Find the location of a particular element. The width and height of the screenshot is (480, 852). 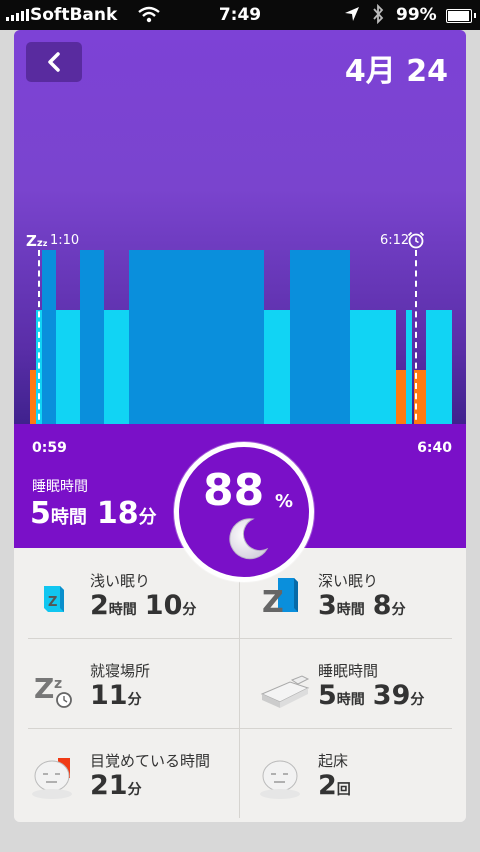

moon-icon is located at coordinates (249, 539).